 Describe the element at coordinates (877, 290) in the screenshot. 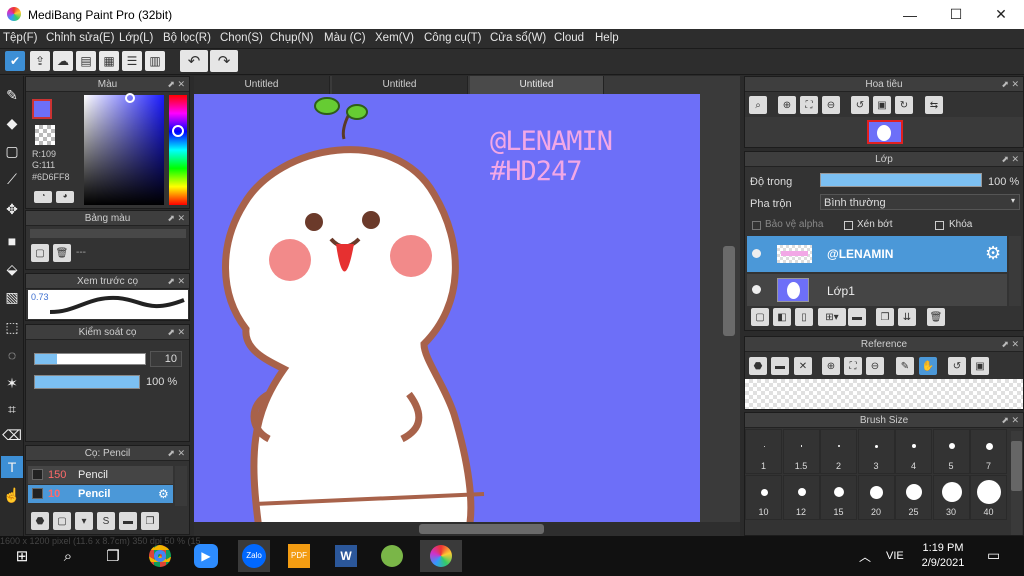

I see `layer-row: Lớp1` at that location.